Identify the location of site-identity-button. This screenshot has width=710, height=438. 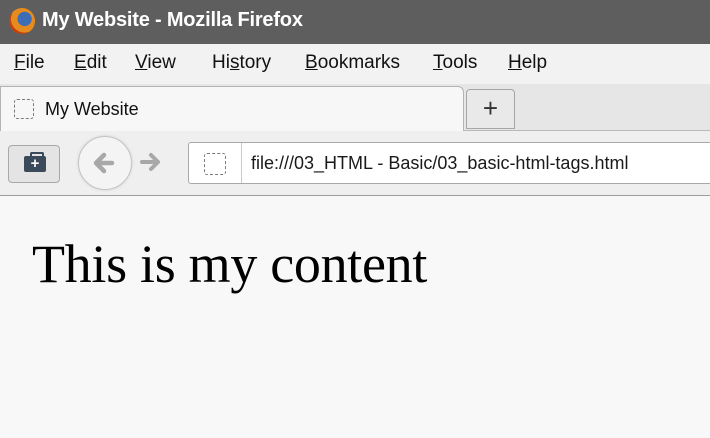
(215, 163).